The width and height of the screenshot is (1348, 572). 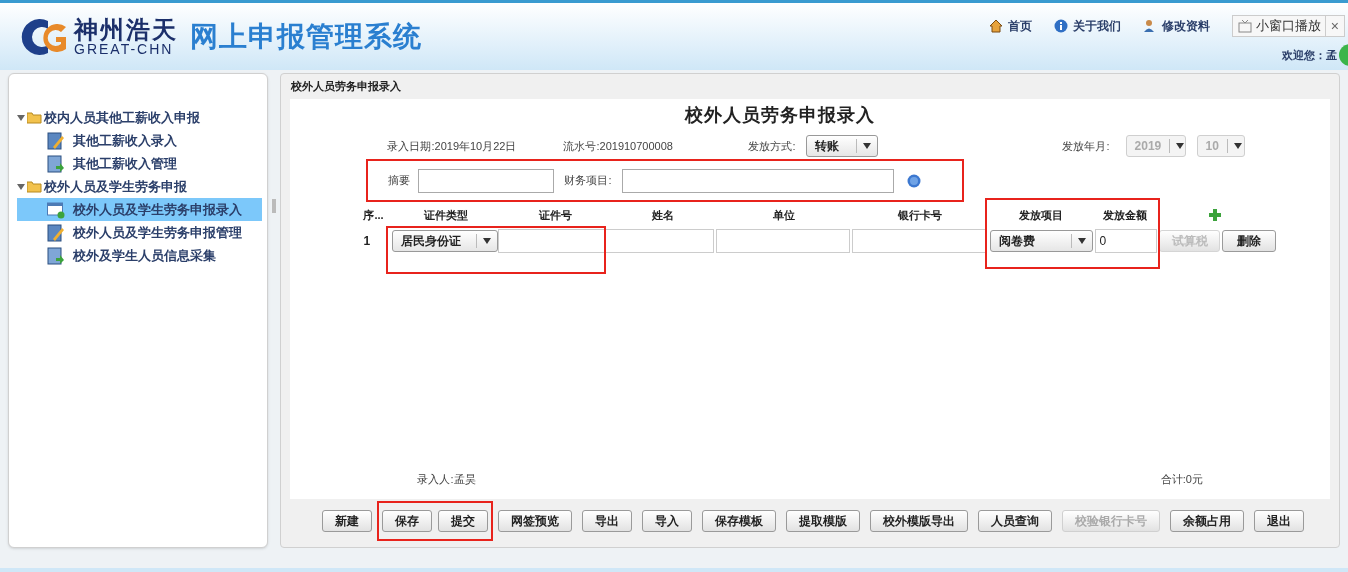 I want to click on toolbar-button: 退出, so click(x=1279, y=521).